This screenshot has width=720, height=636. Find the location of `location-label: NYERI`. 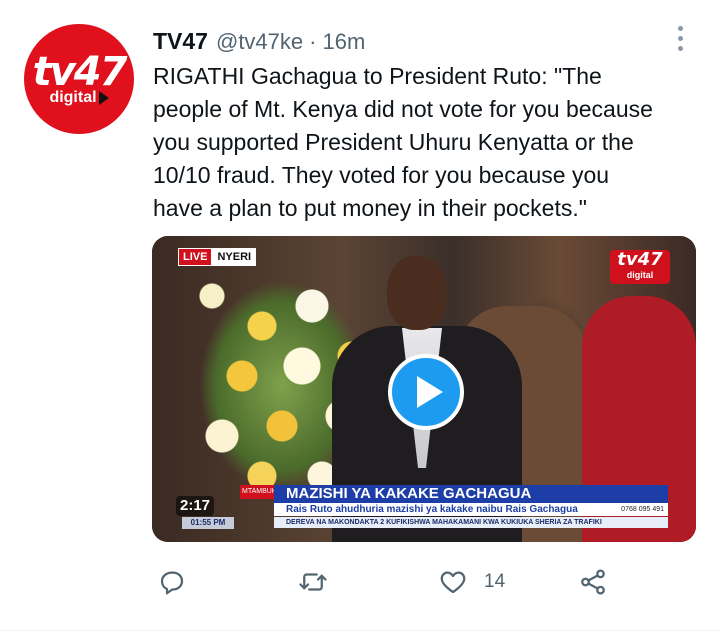

location-label: NYERI is located at coordinates (234, 257).